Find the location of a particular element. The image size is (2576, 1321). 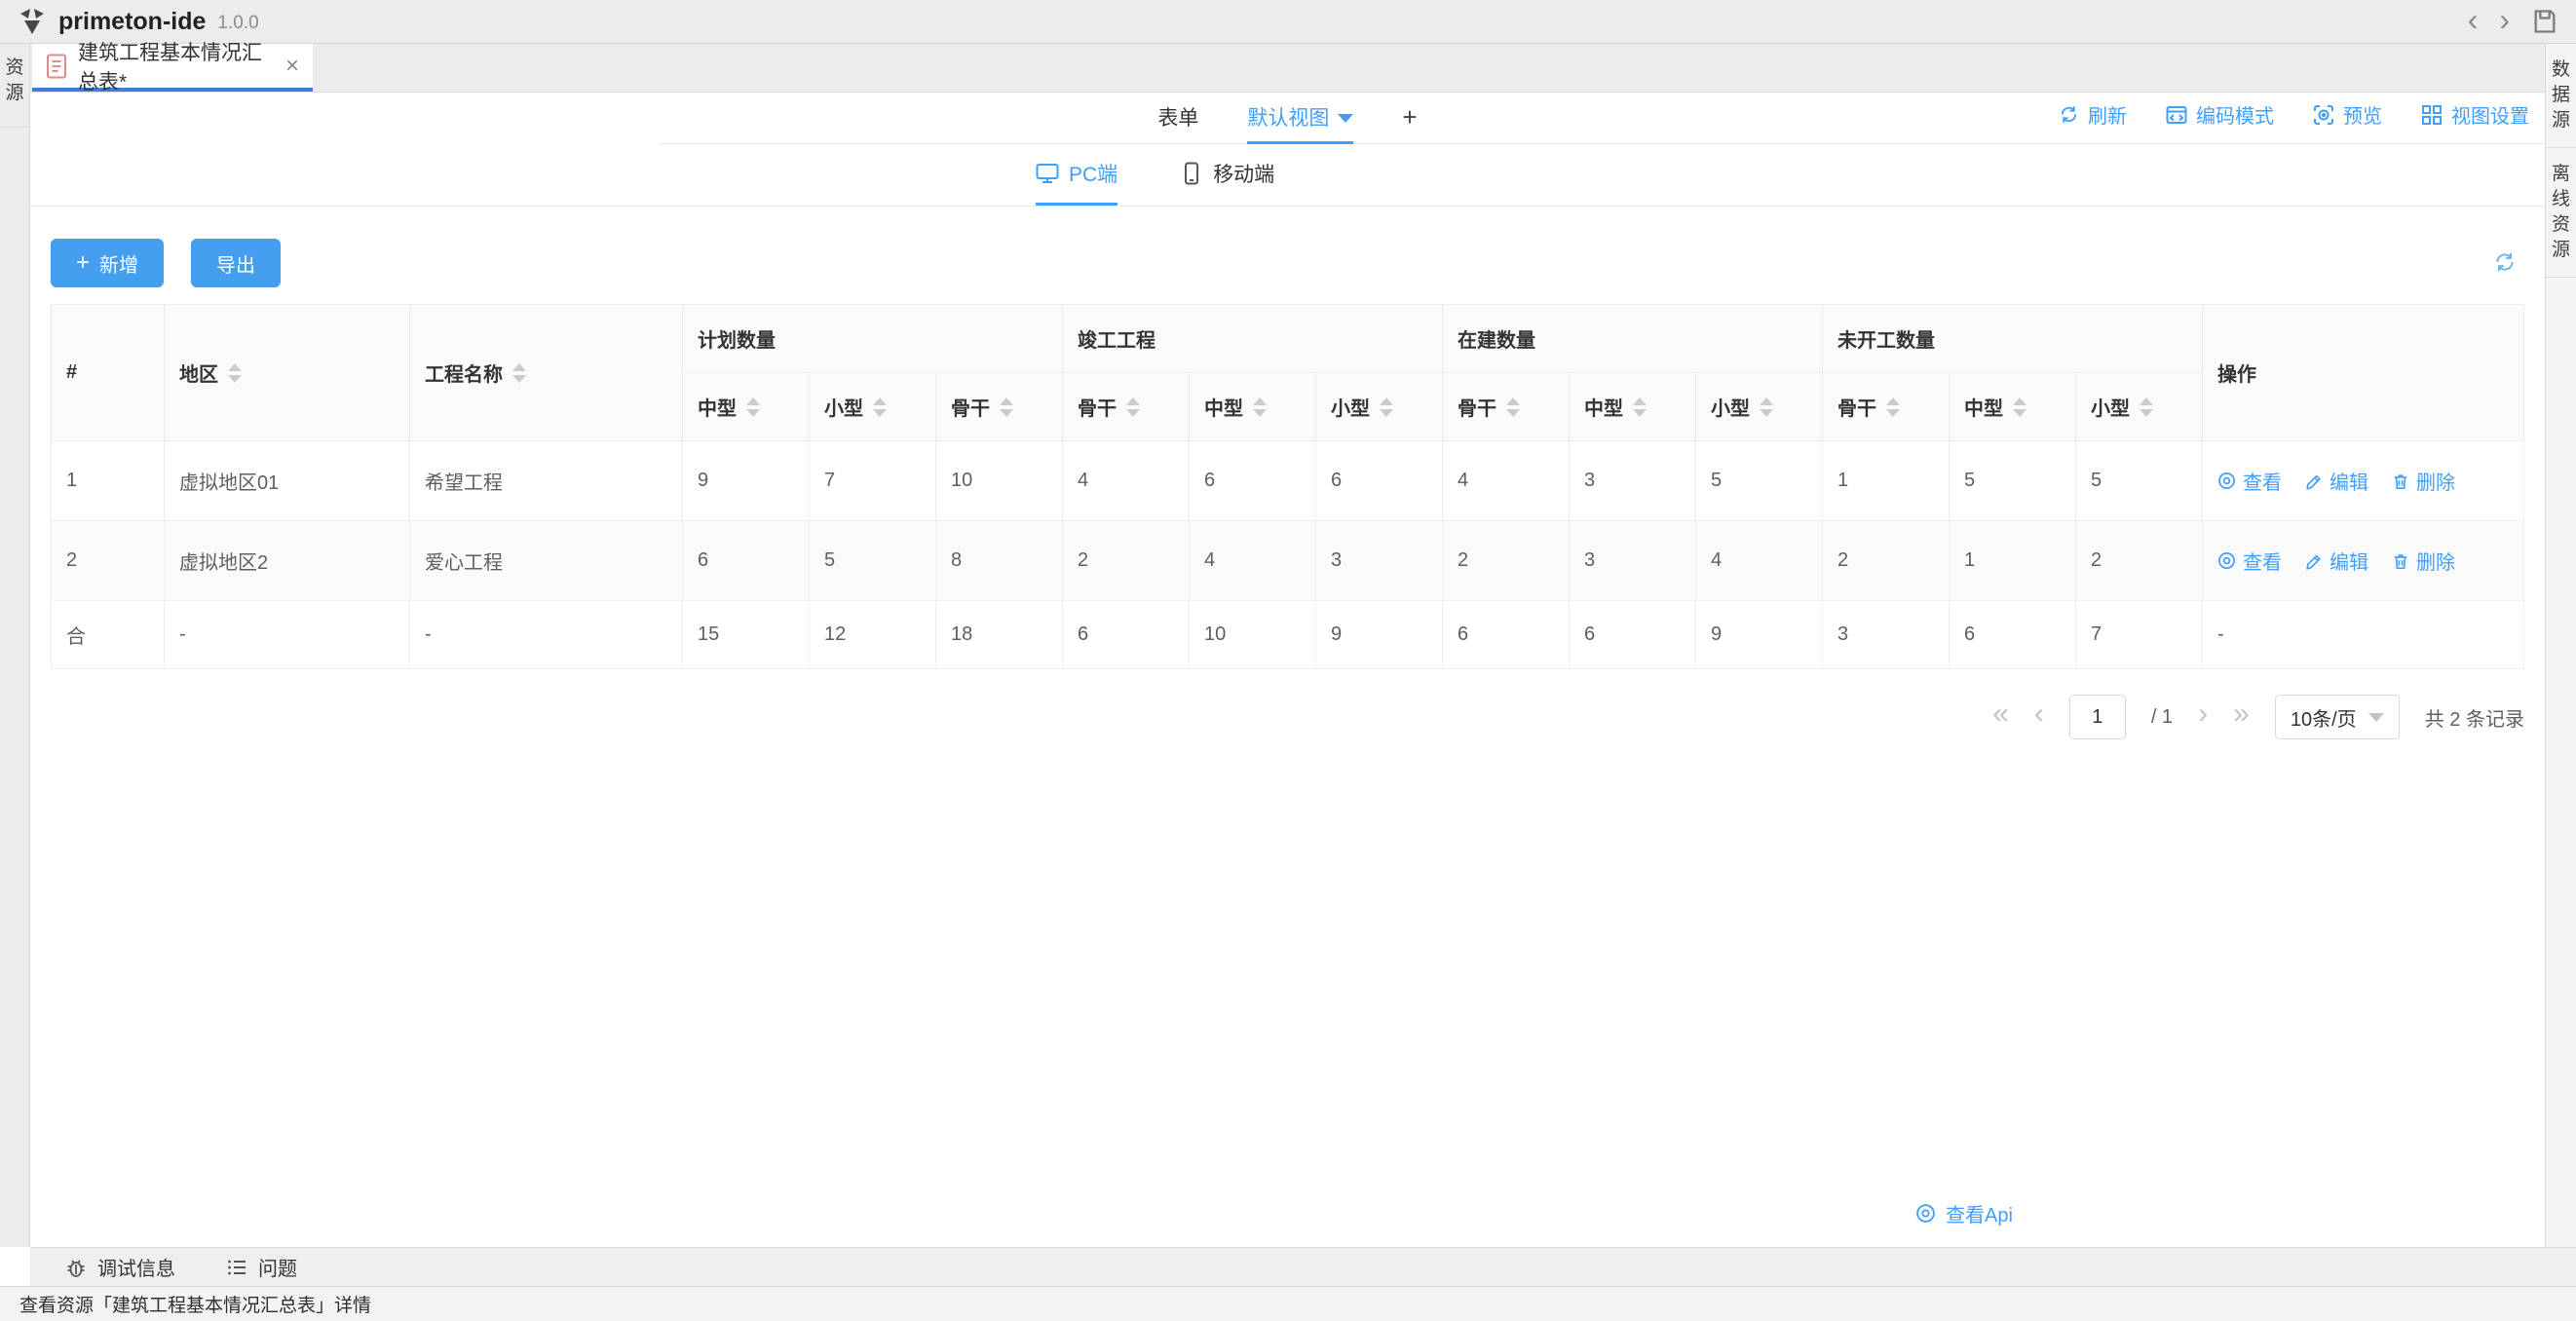

refresh-icon is located at coordinates (2069, 115).